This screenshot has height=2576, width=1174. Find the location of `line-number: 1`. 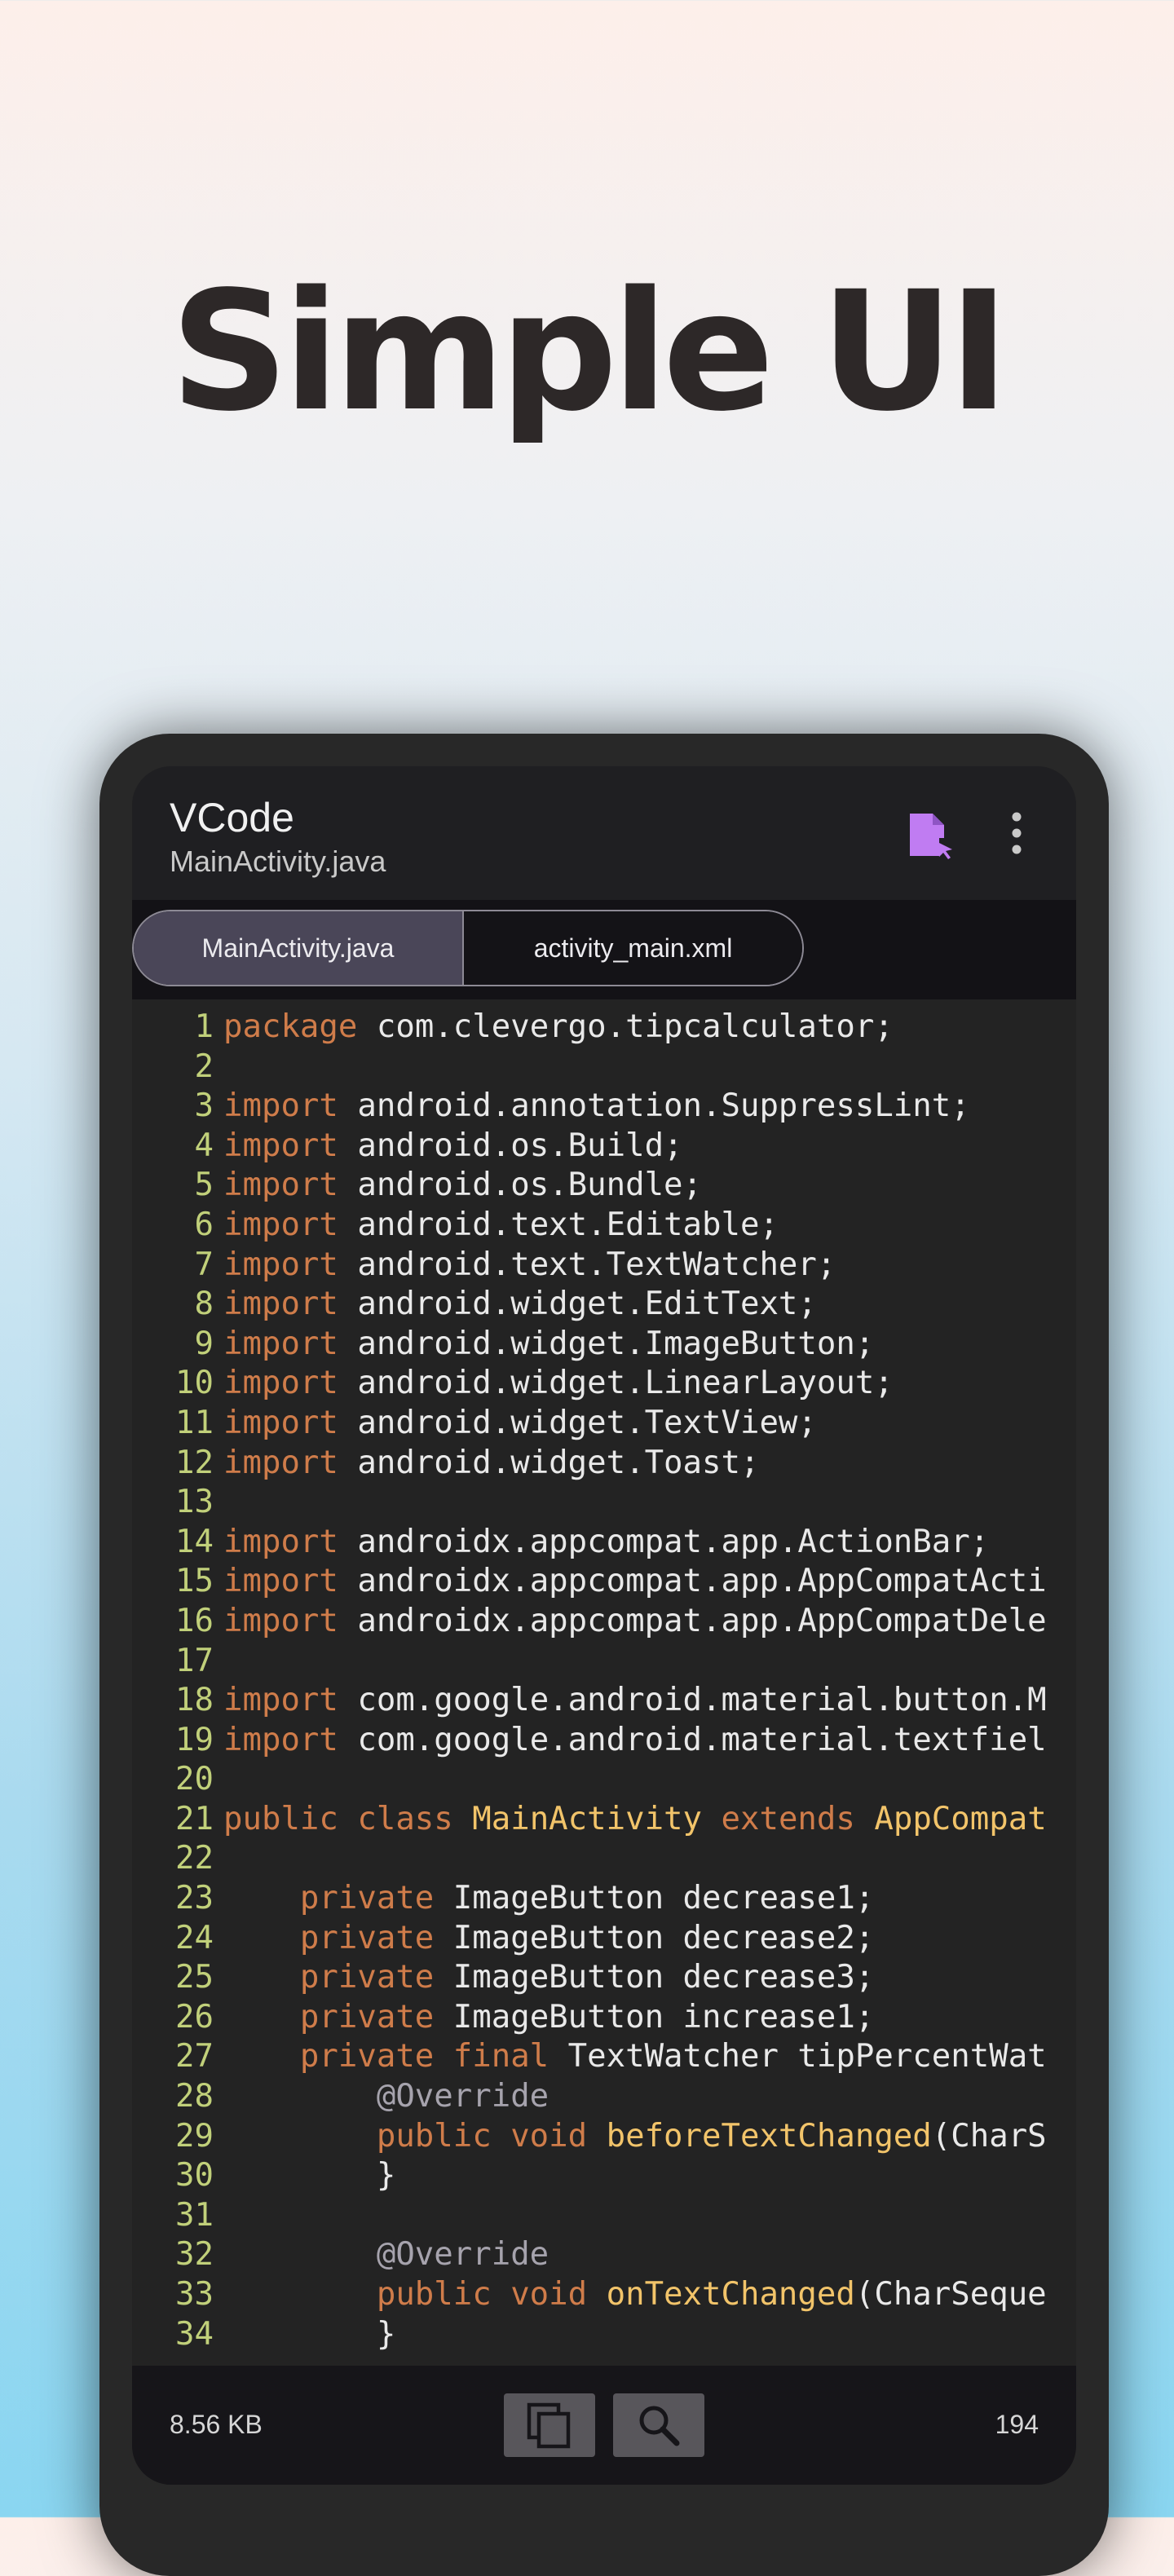

line-number: 1 is located at coordinates (204, 1026).